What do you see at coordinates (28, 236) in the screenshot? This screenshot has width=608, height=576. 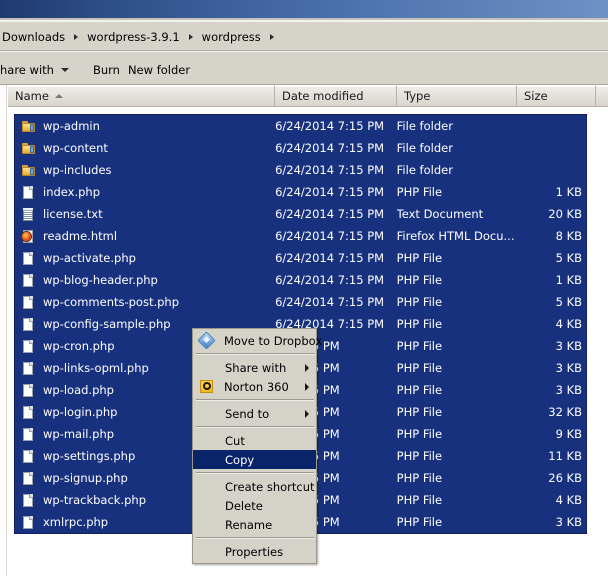 I see `html-icon` at bounding box center [28, 236].